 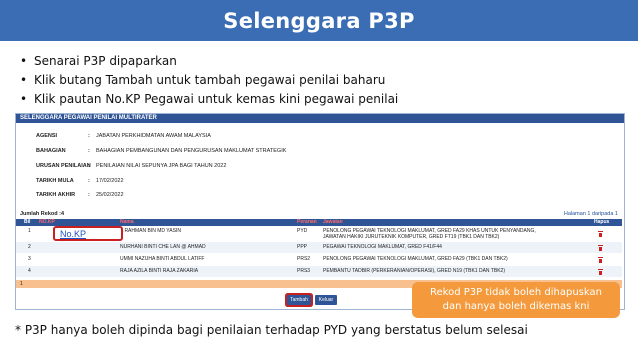 What do you see at coordinates (382, 247) in the screenshot?
I see `row-jawatan-line: PEGAWAI TEKNOLOGI MAKLUMAT, GRED F41/F44` at bounding box center [382, 247].